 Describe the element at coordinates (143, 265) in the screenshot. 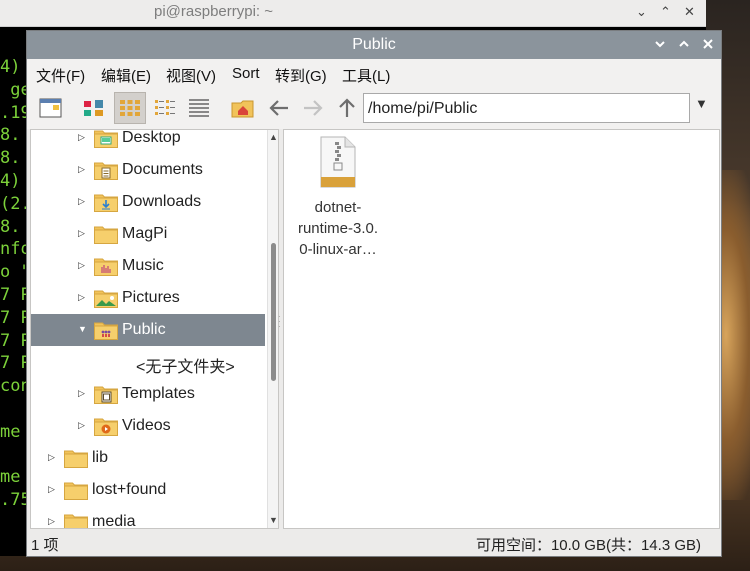

I see `sidebar-item-label: Music` at that location.